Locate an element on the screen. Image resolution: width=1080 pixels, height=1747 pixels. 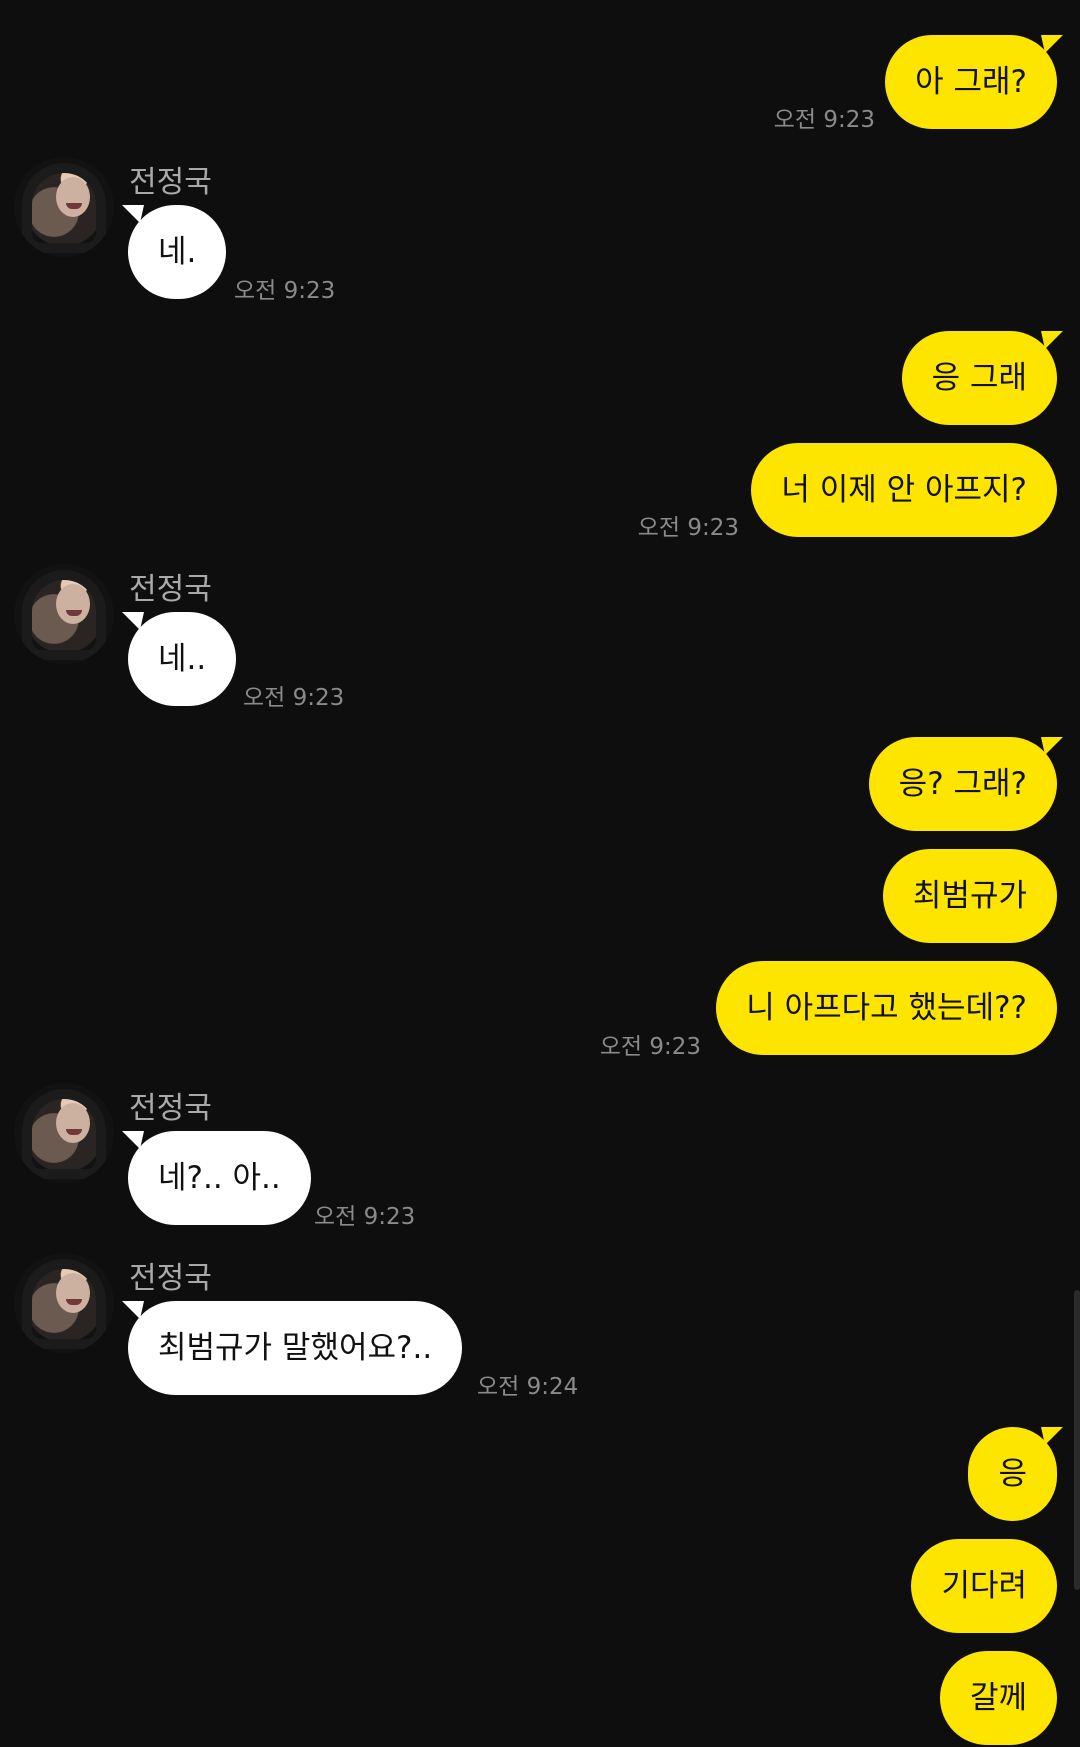
my-message-bubble: 응? 그래? is located at coordinates (962, 784).